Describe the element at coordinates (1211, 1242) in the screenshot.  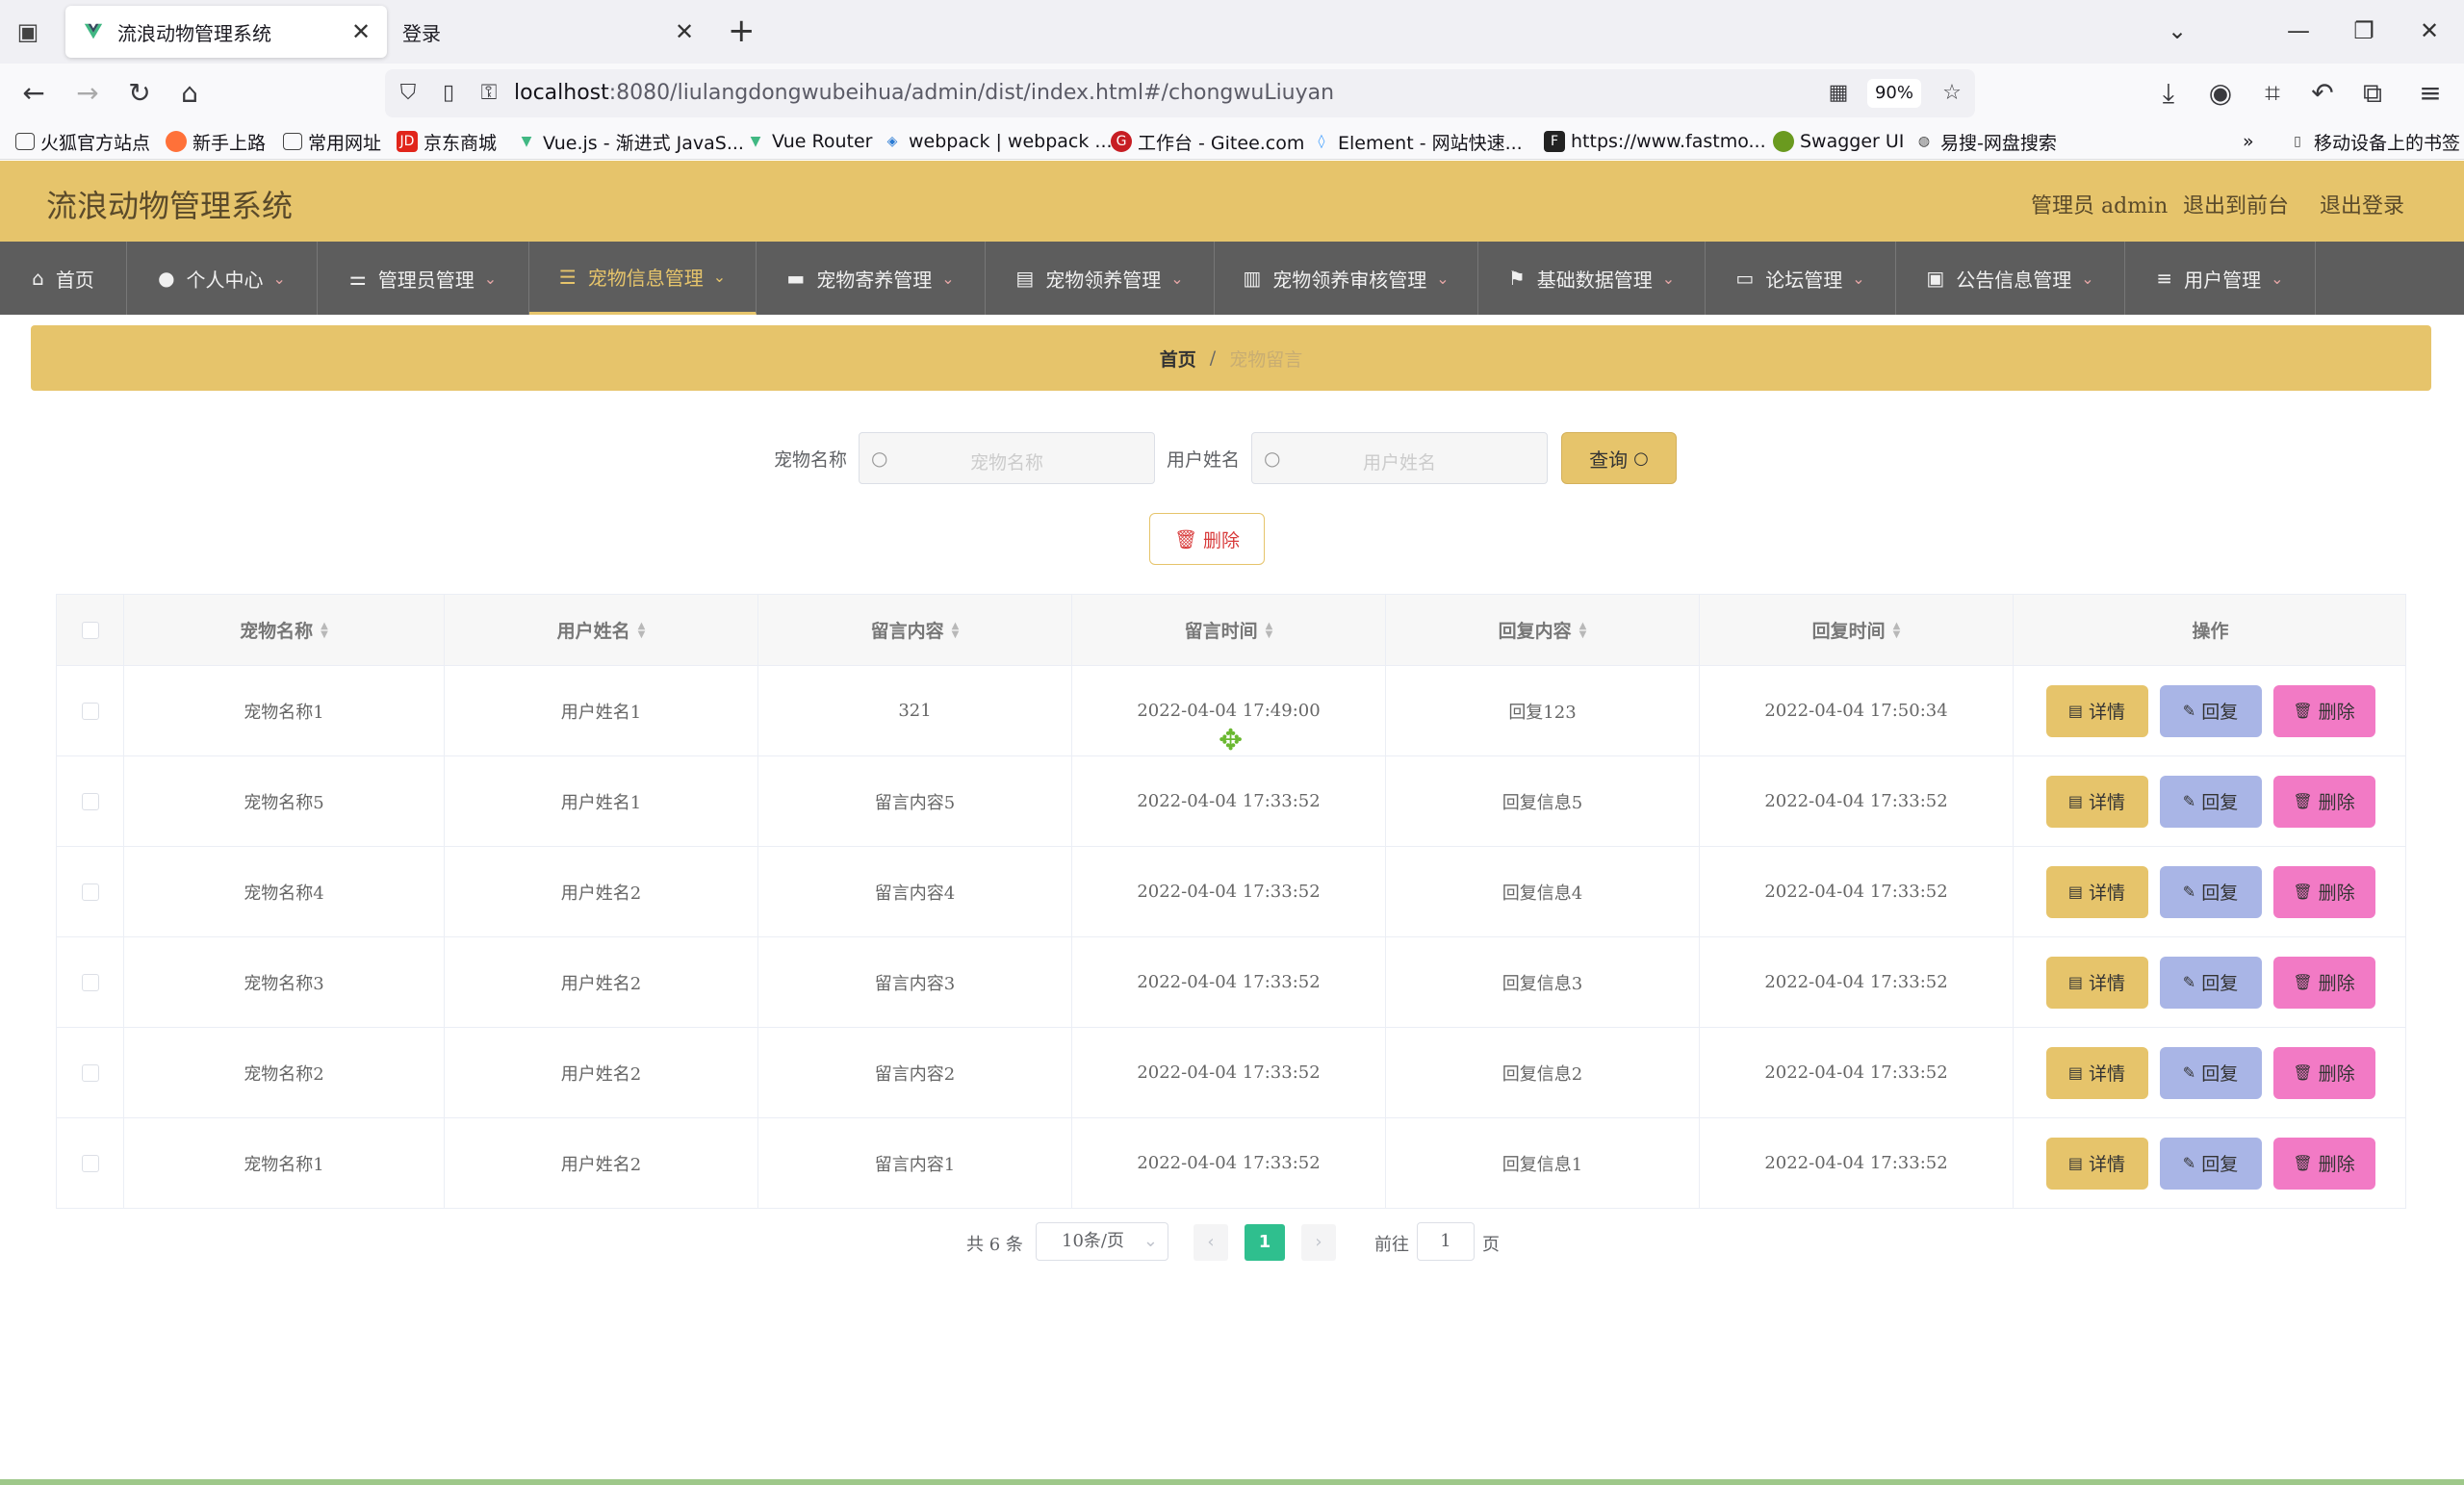
I see `prev-page-button: ‹` at that location.